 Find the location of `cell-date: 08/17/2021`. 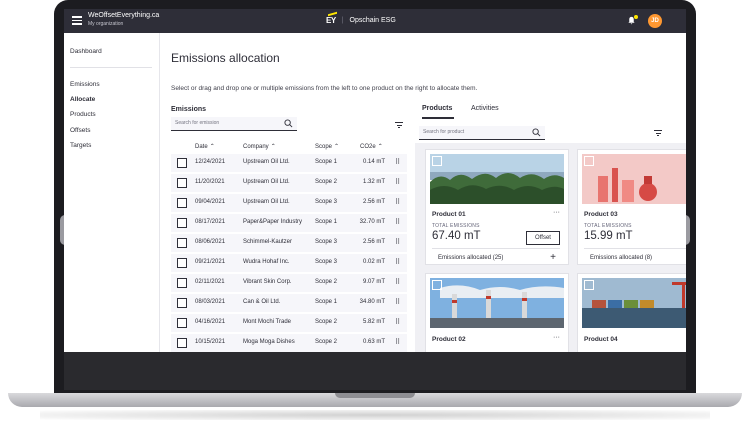

cell-date: 08/17/2021 is located at coordinates (210, 222).